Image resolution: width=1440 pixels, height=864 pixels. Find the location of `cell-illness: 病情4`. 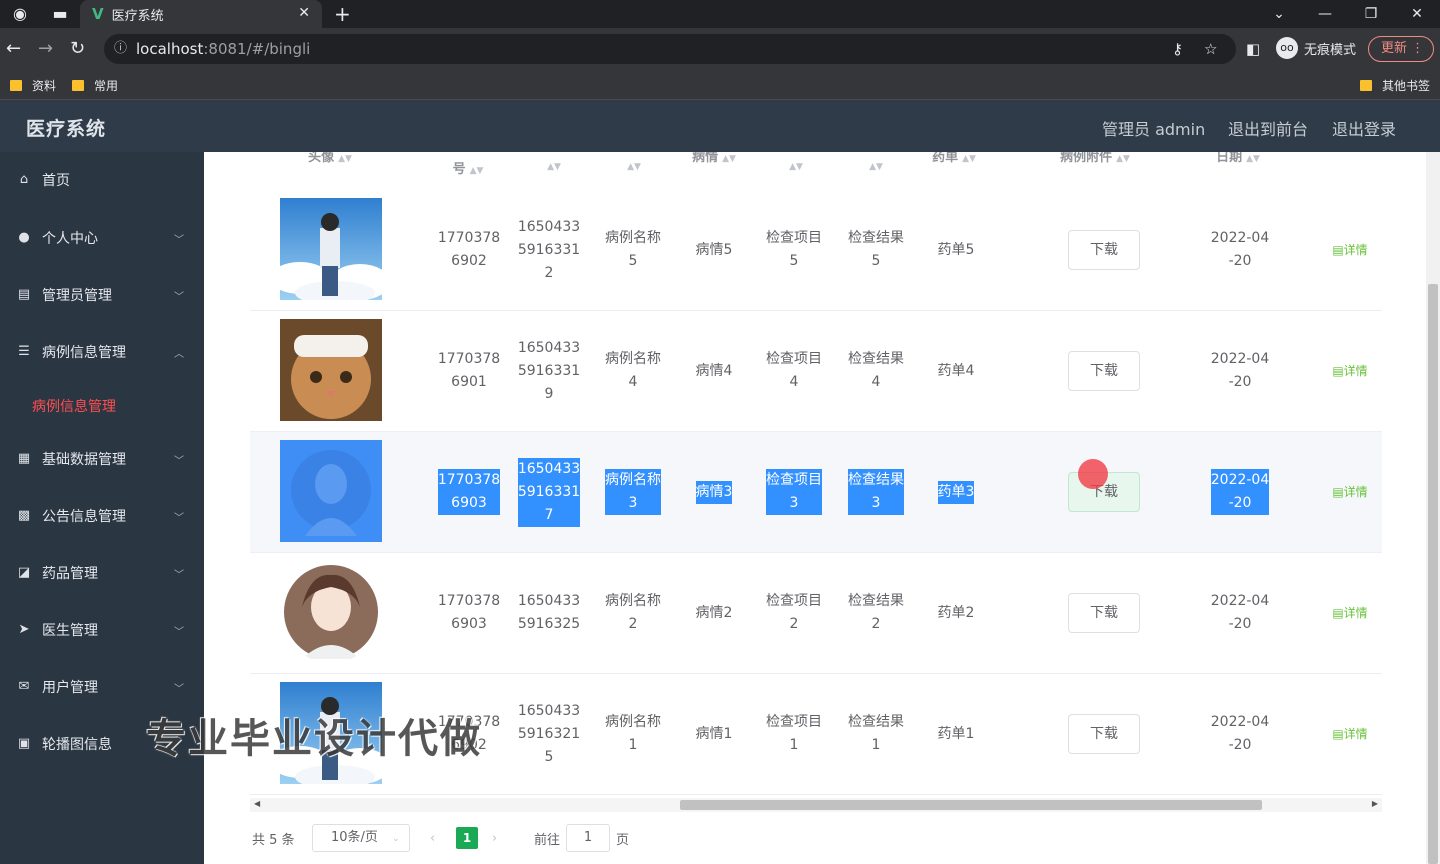

cell-illness: 病情4 is located at coordinates (714, 370).